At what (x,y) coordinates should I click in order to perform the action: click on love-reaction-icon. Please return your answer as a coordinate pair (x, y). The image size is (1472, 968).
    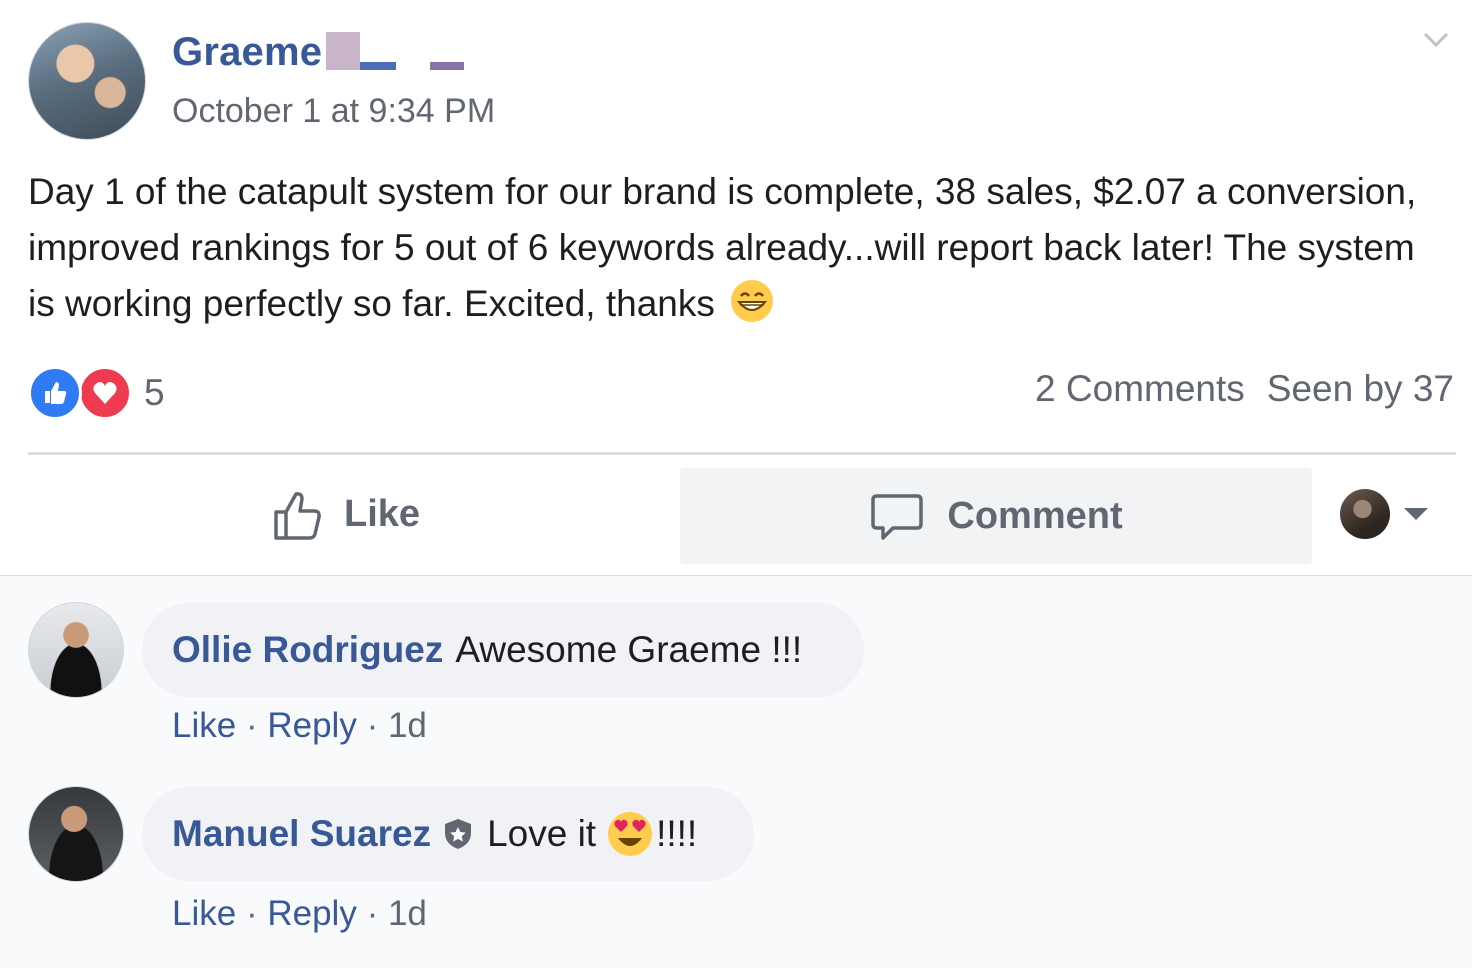
    Looking at the image, I should click on (105, 393).